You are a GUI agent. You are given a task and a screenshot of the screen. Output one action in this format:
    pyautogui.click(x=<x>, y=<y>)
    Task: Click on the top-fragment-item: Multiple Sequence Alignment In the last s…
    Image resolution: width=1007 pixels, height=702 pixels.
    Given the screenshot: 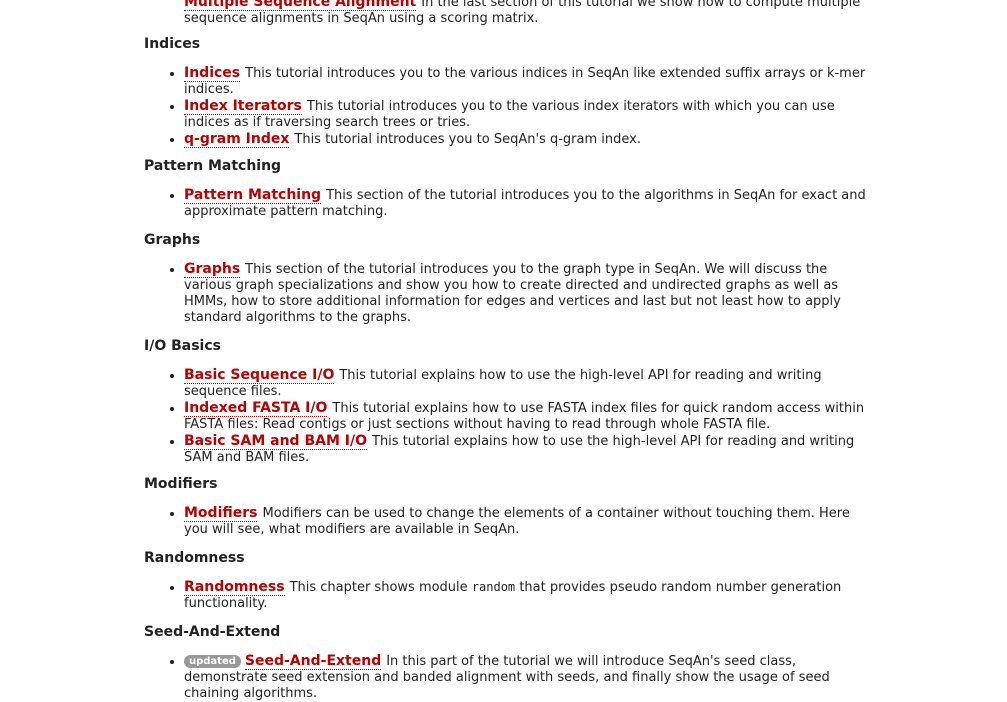 What is the action you would take?
    pyautogui.click(x=534, y=13)
    